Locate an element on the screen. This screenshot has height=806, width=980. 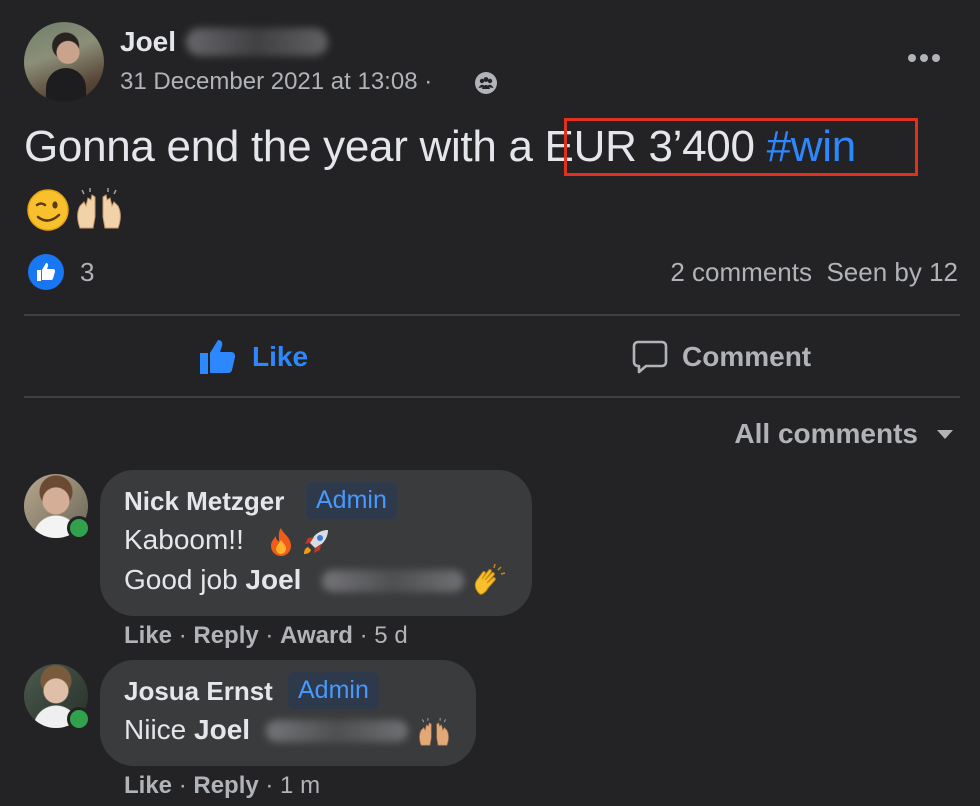
seen-by-link: Seen by 12 is located at coordinates (892, 272).